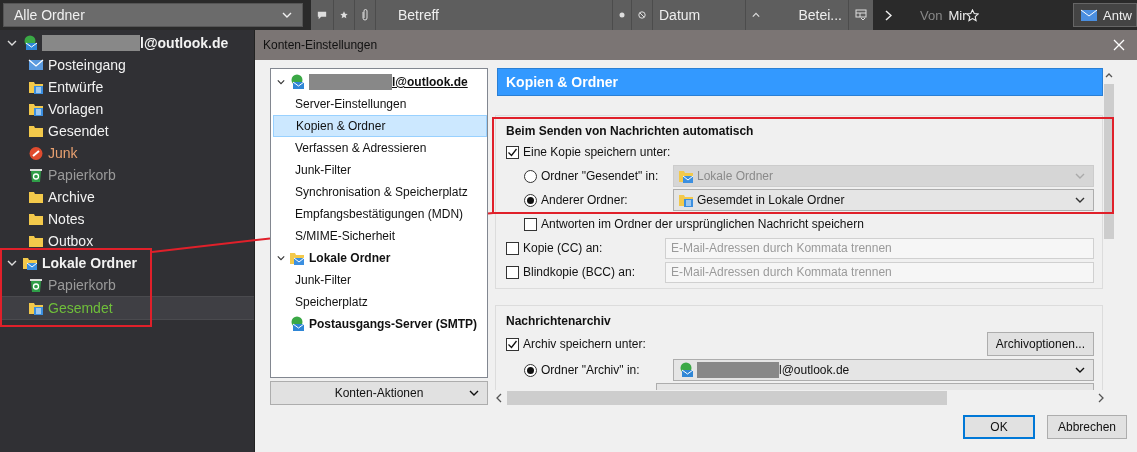  What do you see at coordinates (127, 109) in the screenshot?
I see `folder-item: Vorlagen` at bounding box center [127, 109].